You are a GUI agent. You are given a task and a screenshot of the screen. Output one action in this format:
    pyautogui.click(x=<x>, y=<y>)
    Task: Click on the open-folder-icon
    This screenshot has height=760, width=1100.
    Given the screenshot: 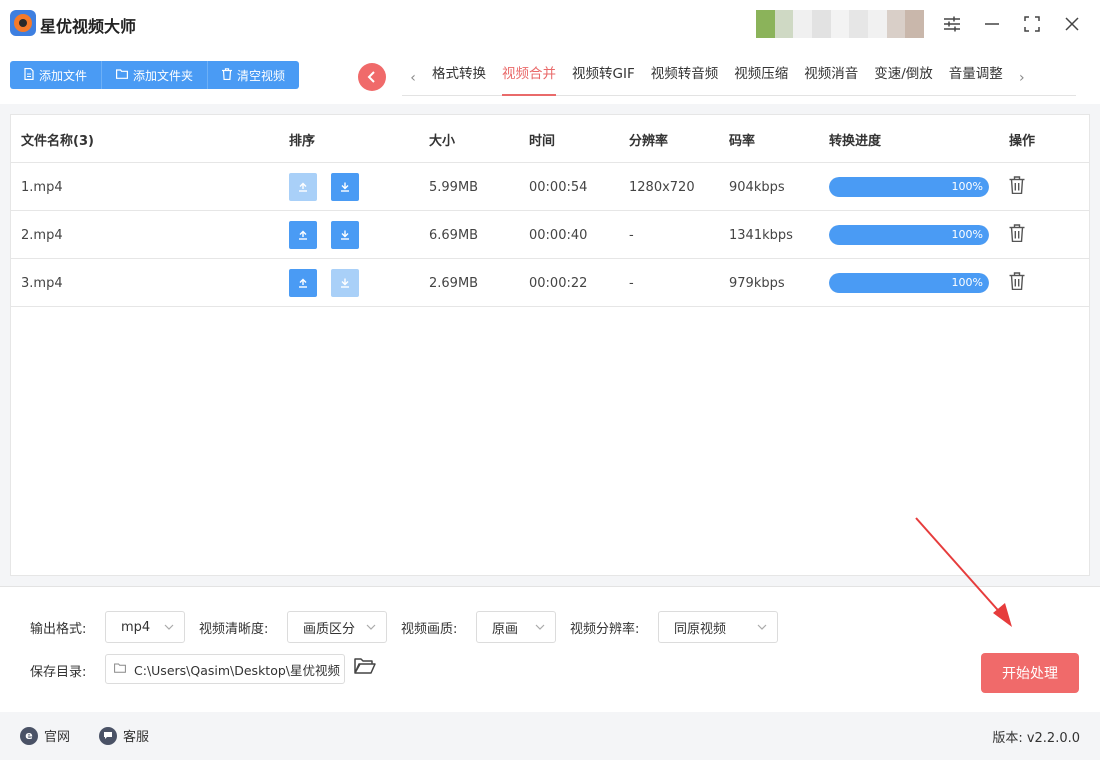 What is the action you would take?
    pyautogui.click(x=366, y=669)
    